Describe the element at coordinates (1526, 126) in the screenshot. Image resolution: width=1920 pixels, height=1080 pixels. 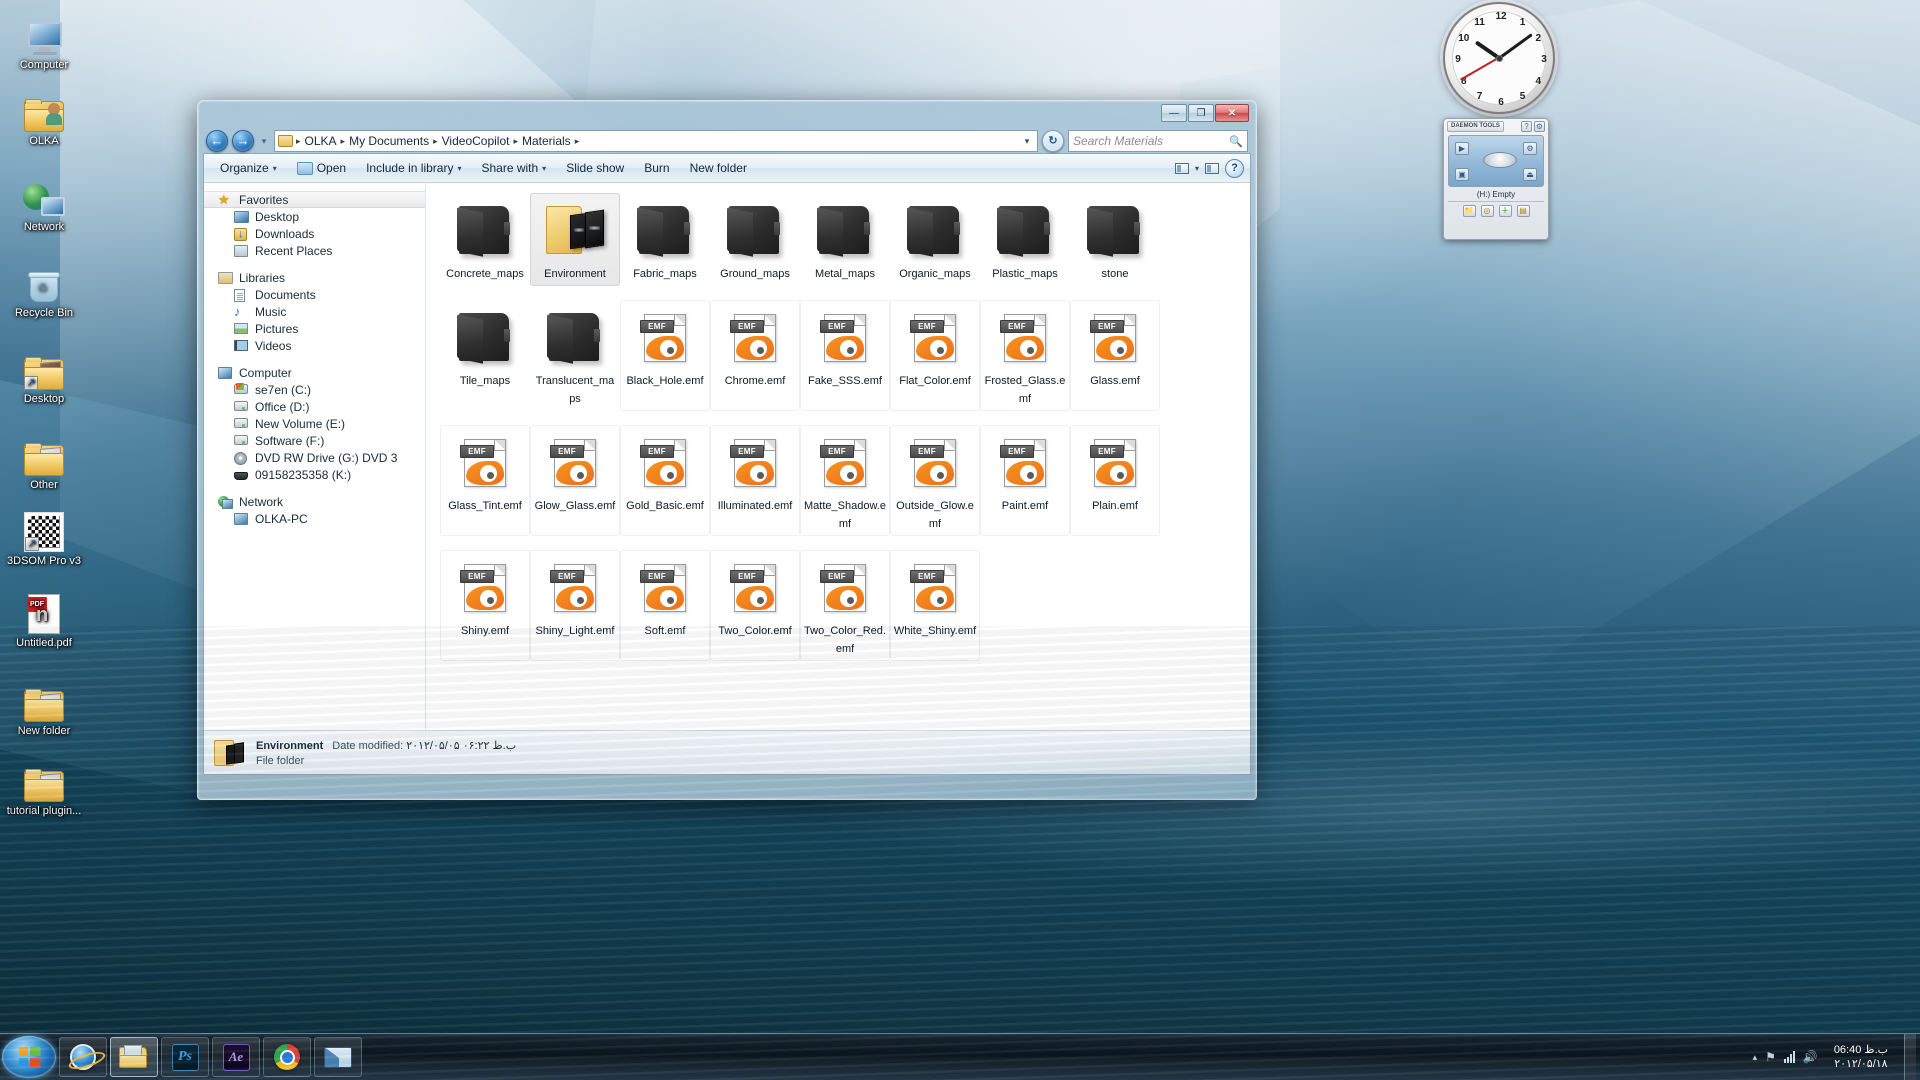
I see `daemon-help-button: ?` at that location.